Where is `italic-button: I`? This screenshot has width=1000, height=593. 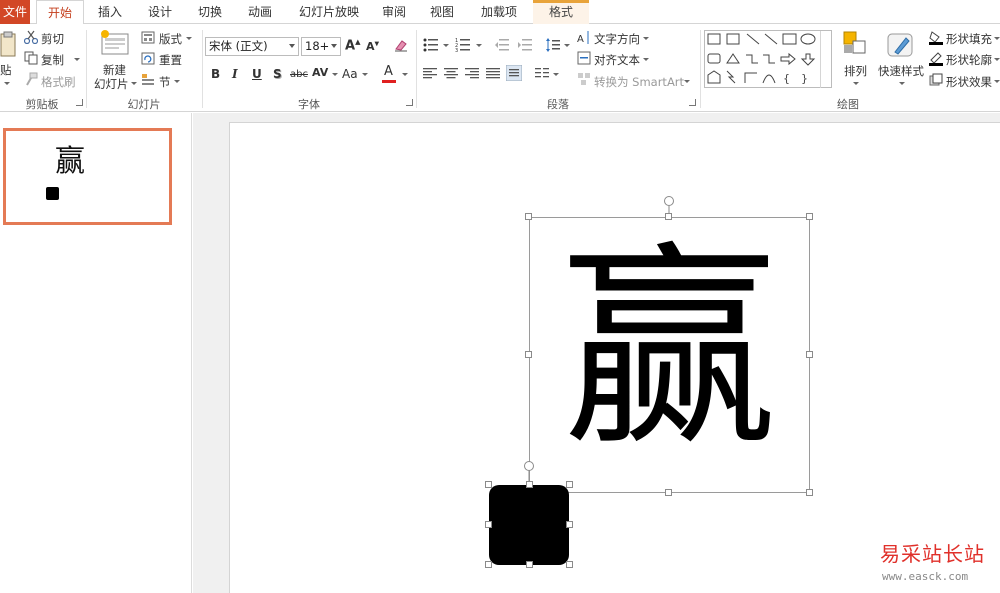
italic-button: I is located at coordinates (235, 74).